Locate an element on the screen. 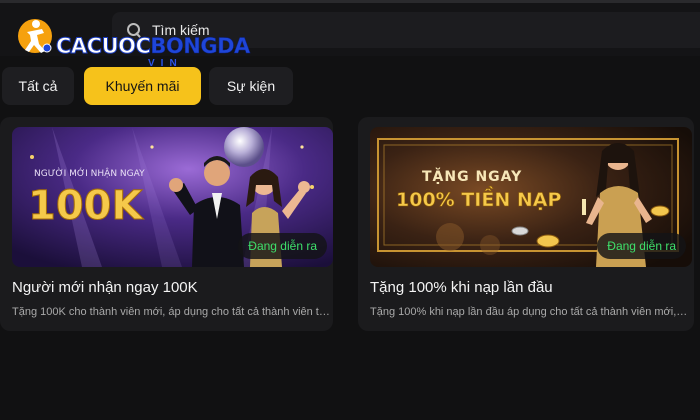 The image size is (700, 420). promo-banner-2-small-text: TẶNG NGAY is located at coordinates (472, 177).